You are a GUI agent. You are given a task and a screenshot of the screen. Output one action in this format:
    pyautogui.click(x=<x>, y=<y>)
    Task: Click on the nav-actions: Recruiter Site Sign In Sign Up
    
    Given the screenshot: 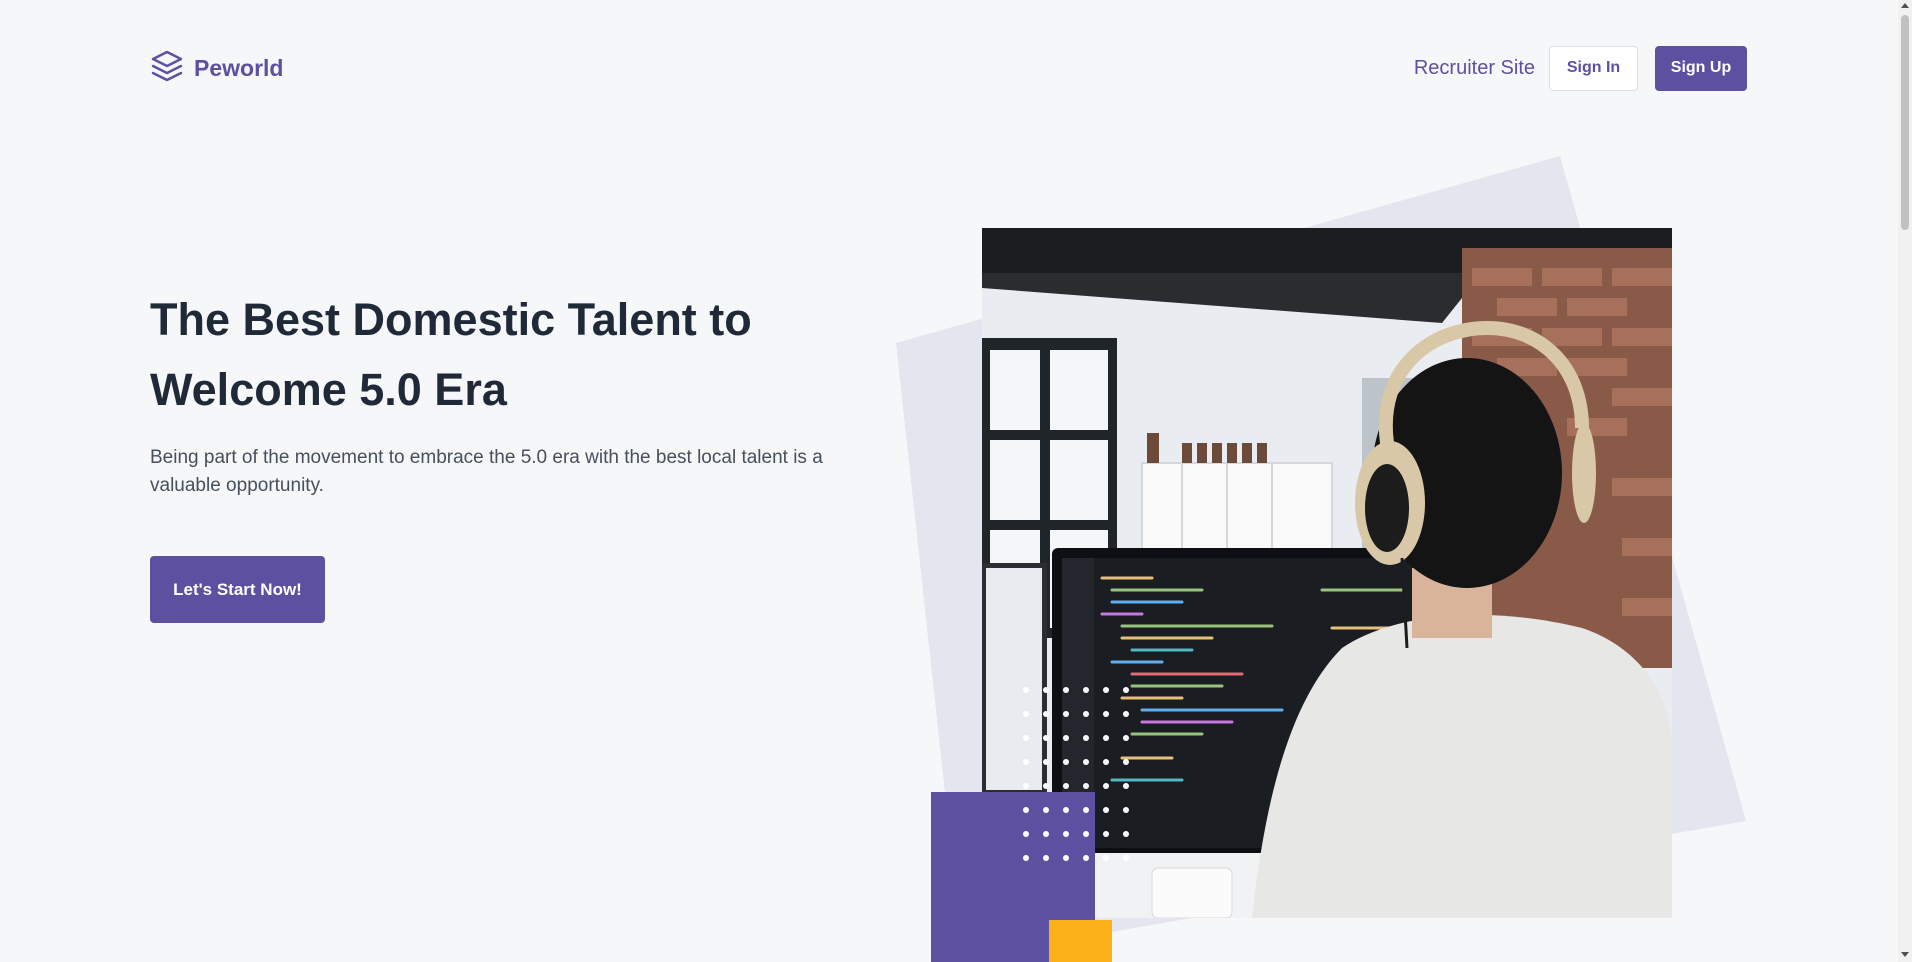 What is the action you would take?
    pyautogui.click(x=1580, y=68)
    